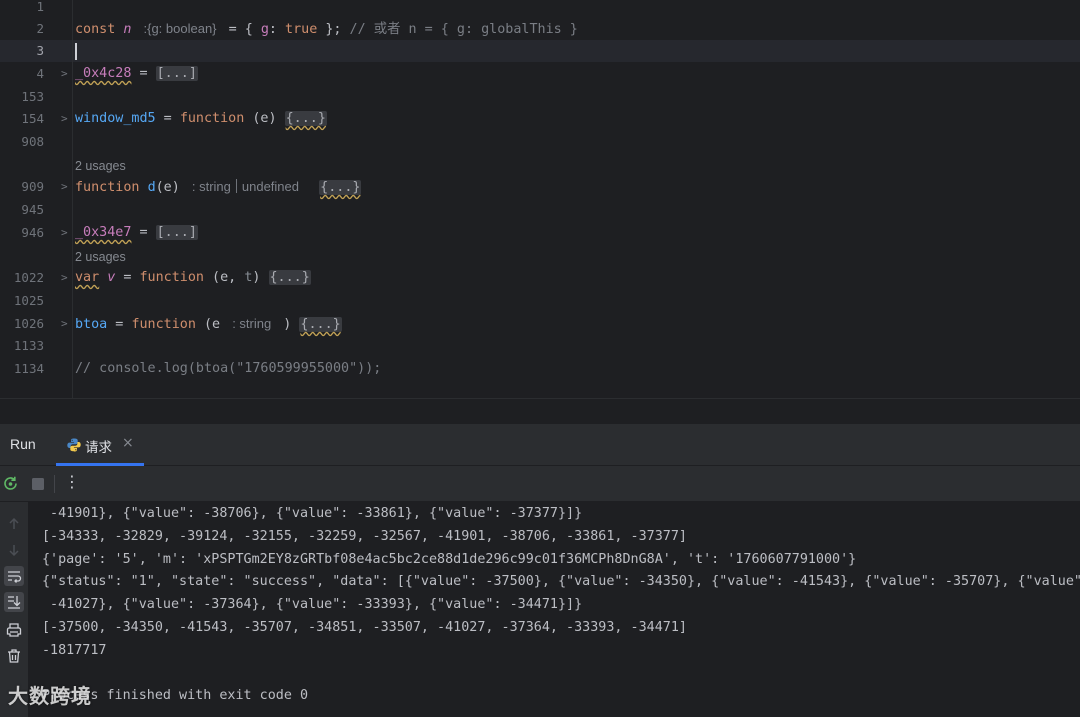  I want to click on code-text: _0x34e7 = [...], so click(136, 232).